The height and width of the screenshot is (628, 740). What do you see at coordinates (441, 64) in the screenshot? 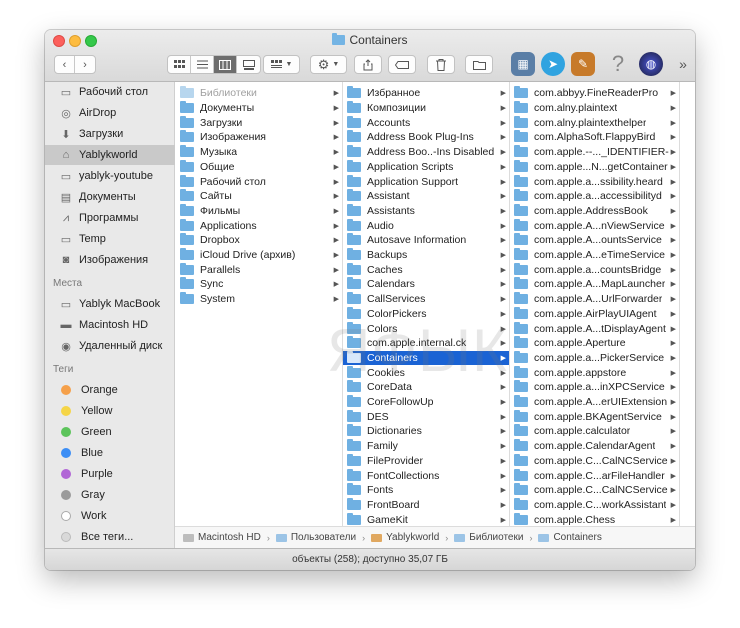
I see `delete-button` at bounding box center [441, 64].